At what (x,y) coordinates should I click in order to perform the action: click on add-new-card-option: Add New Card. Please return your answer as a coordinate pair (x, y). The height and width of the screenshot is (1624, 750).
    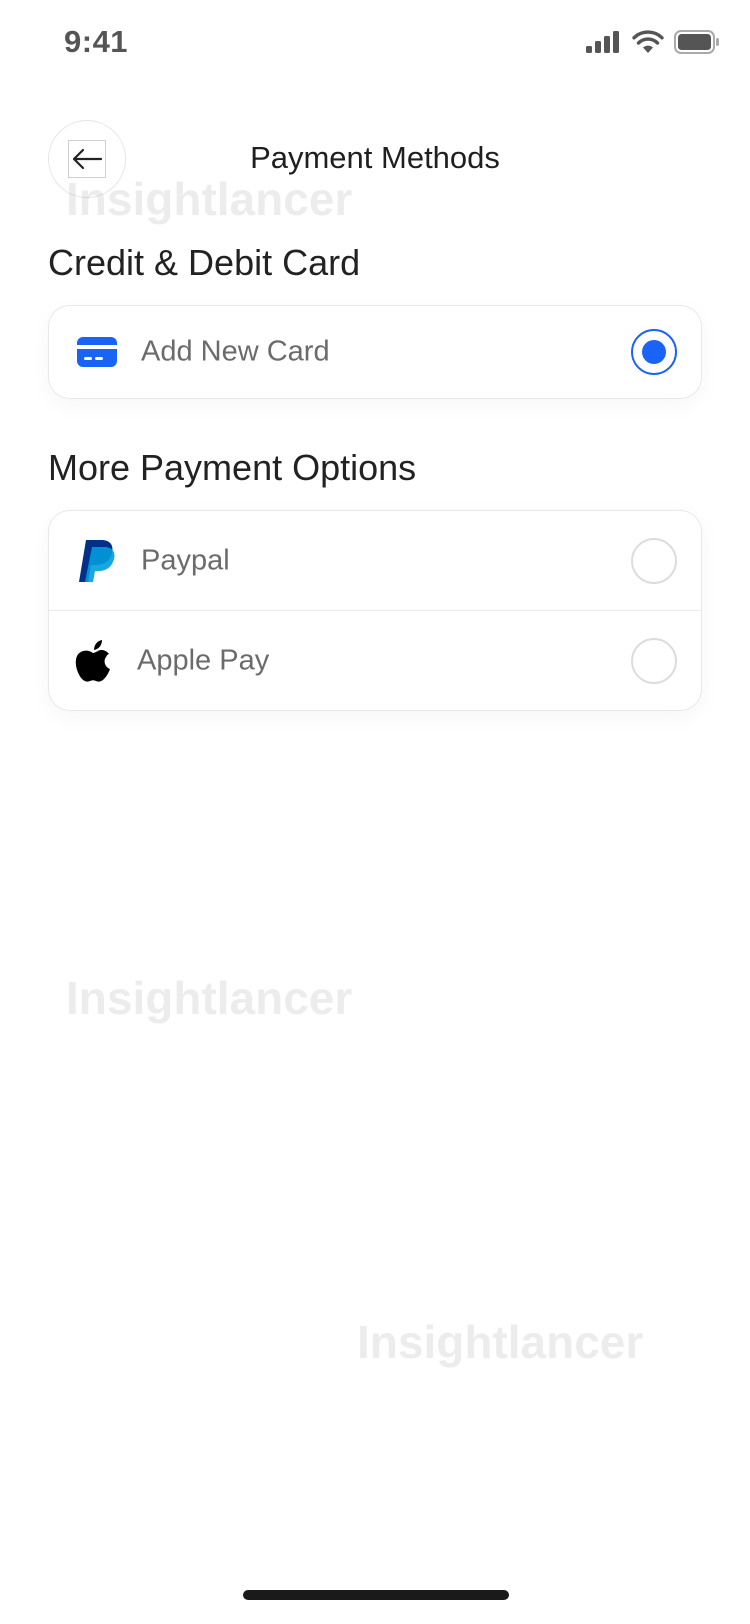
    Looking at the image, I should click on (375, 352).